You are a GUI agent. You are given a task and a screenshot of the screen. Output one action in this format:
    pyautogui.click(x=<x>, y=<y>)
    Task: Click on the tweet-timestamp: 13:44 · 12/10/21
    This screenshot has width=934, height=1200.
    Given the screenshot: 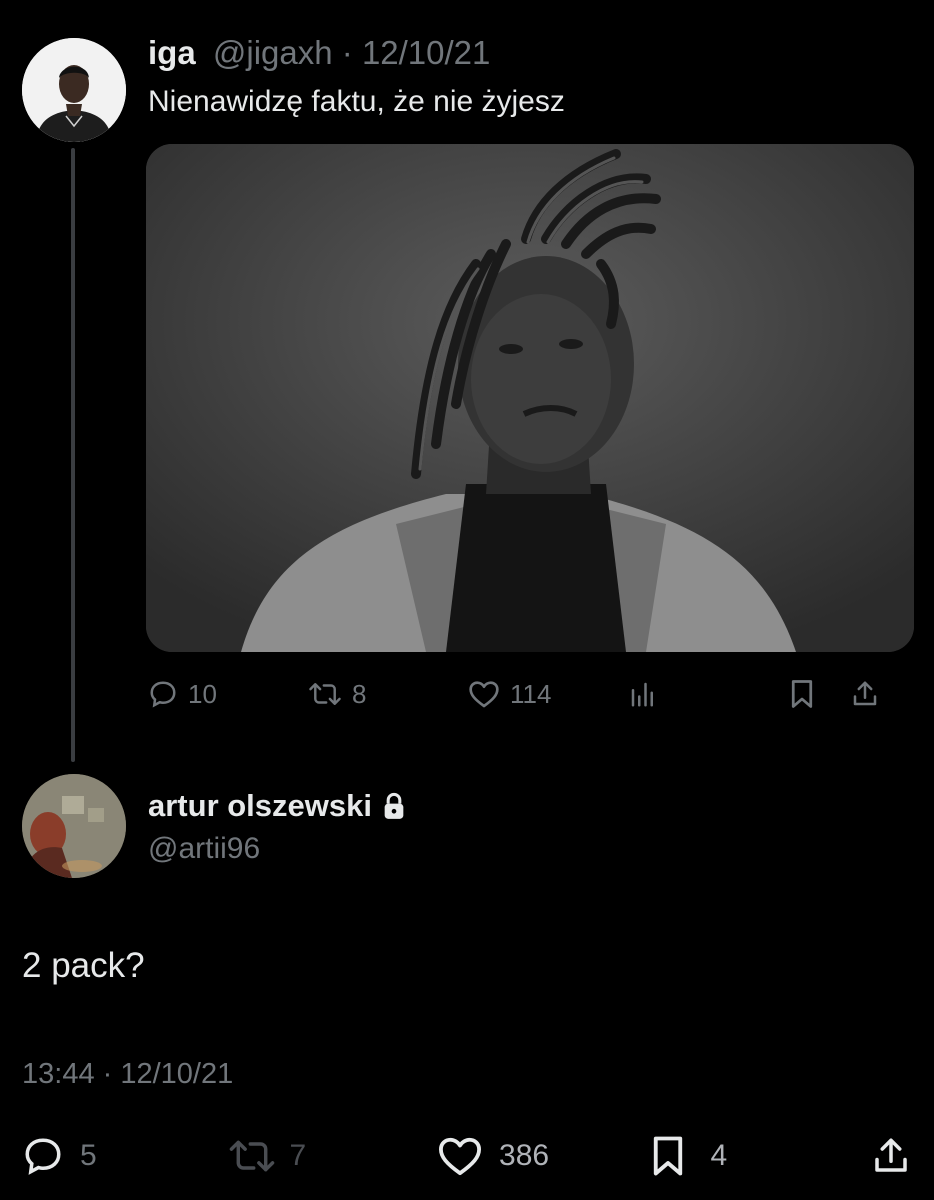 What is the action you would take?
    pyautogui.click(x=127, y=1074)
    